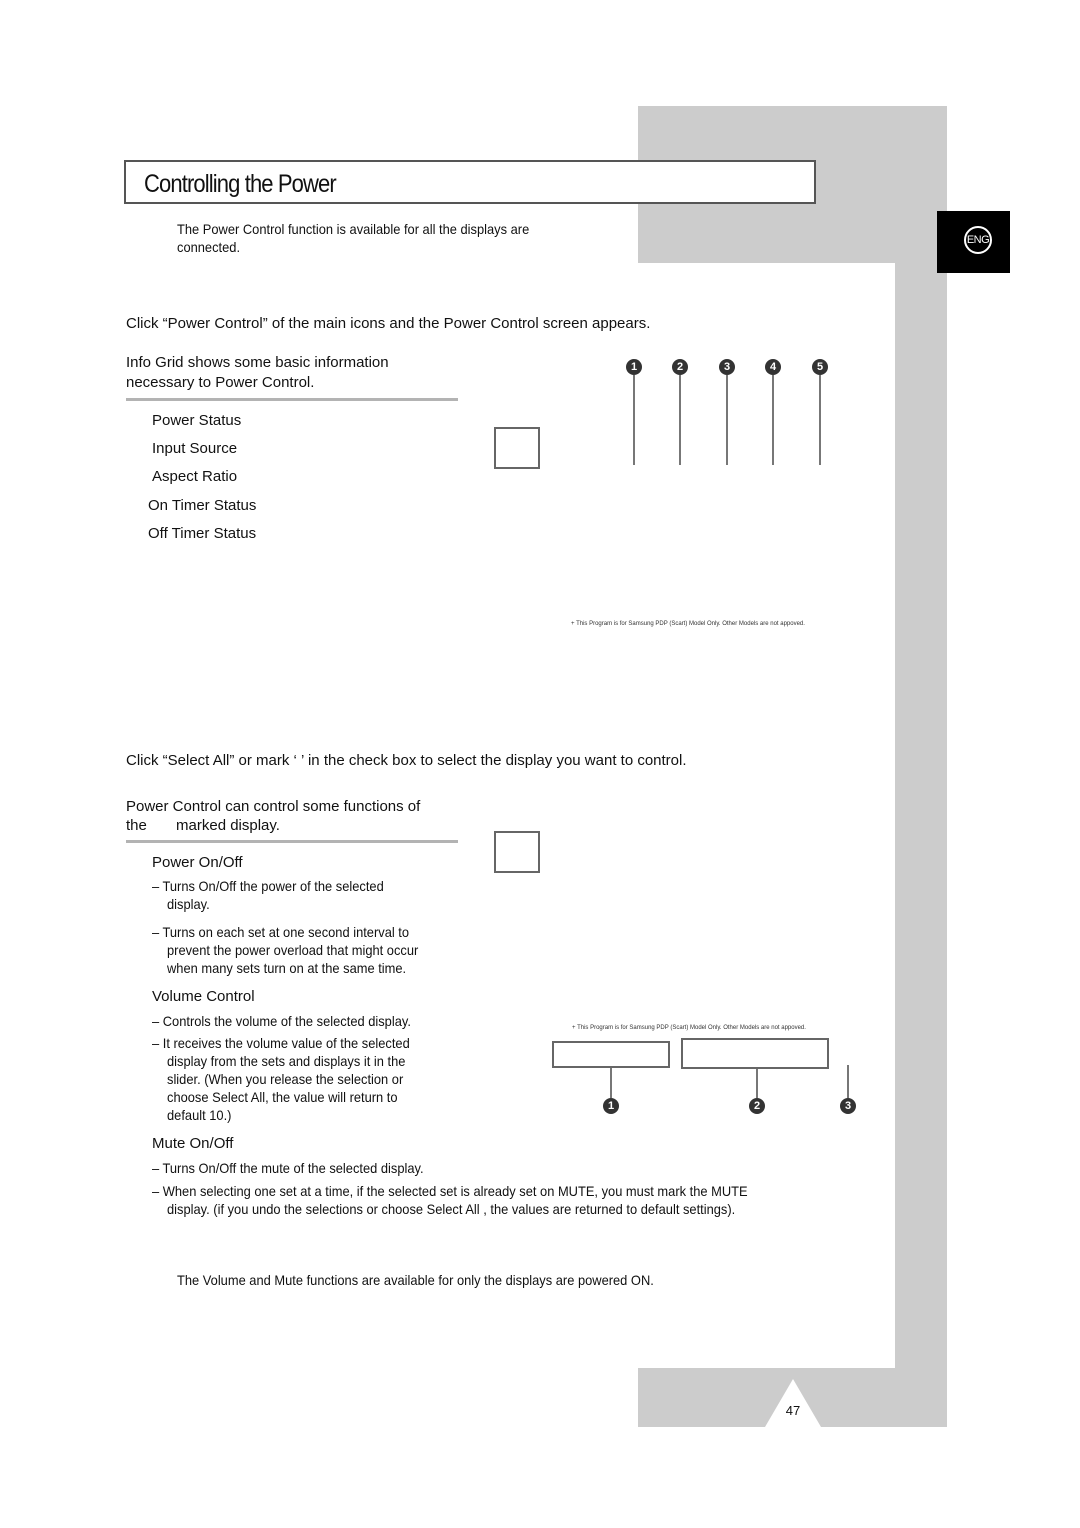  What do you see at coordinates (978, 240) in the screenshot?
I see `language-badge: ENG` at bounding box center [978, 240].